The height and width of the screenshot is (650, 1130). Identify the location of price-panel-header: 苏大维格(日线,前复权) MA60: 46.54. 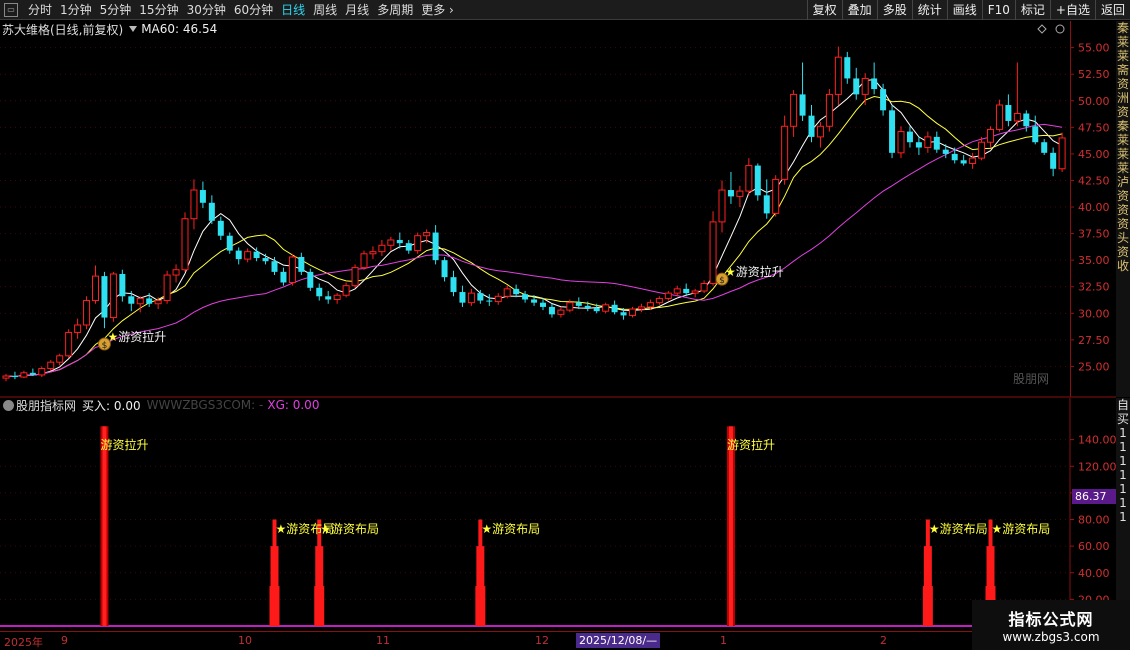
(108, 29).